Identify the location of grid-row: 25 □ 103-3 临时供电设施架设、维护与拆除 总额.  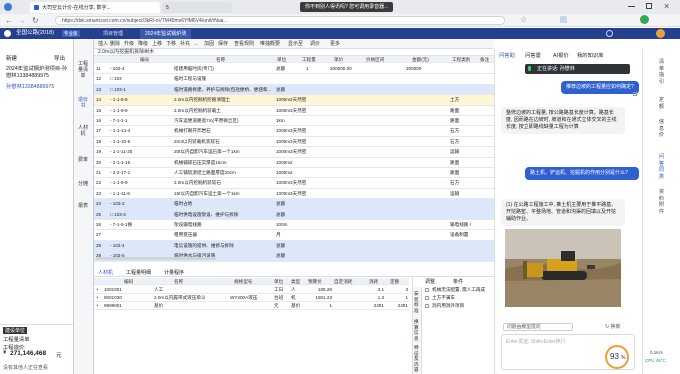
(294, 214).